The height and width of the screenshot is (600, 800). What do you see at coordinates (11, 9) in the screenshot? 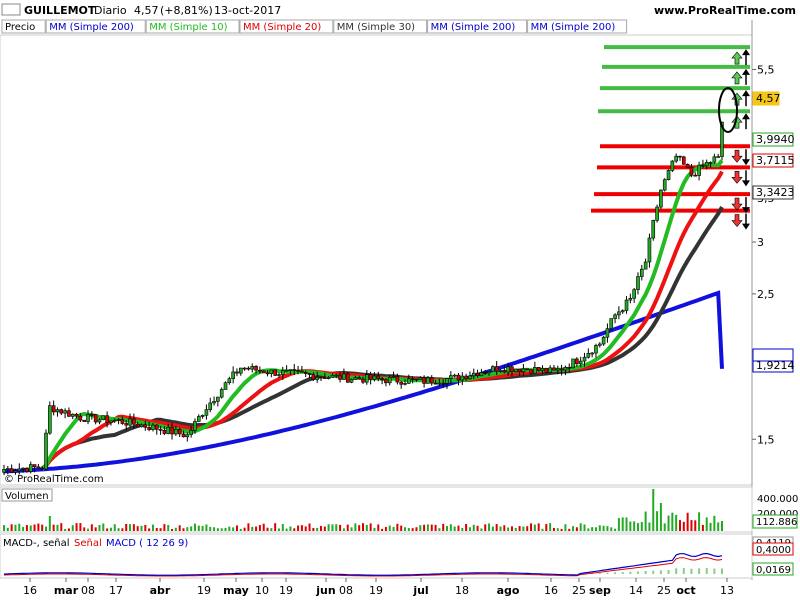
I see `instrument-icon` at bounding box center [11, 9].